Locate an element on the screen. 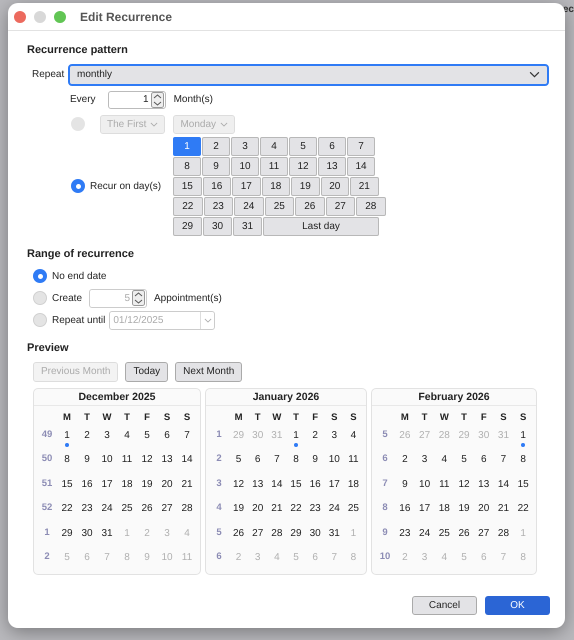 This screenshot has width=574, height=640. day-button: 19 is located at coordinates (305, 186).